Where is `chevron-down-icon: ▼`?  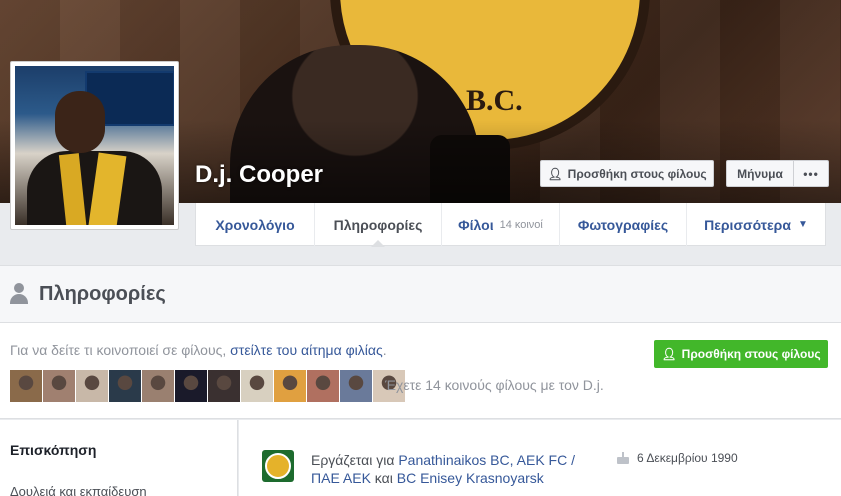
chevron-down-icon: ▼ is located at coordinates (802, 224).